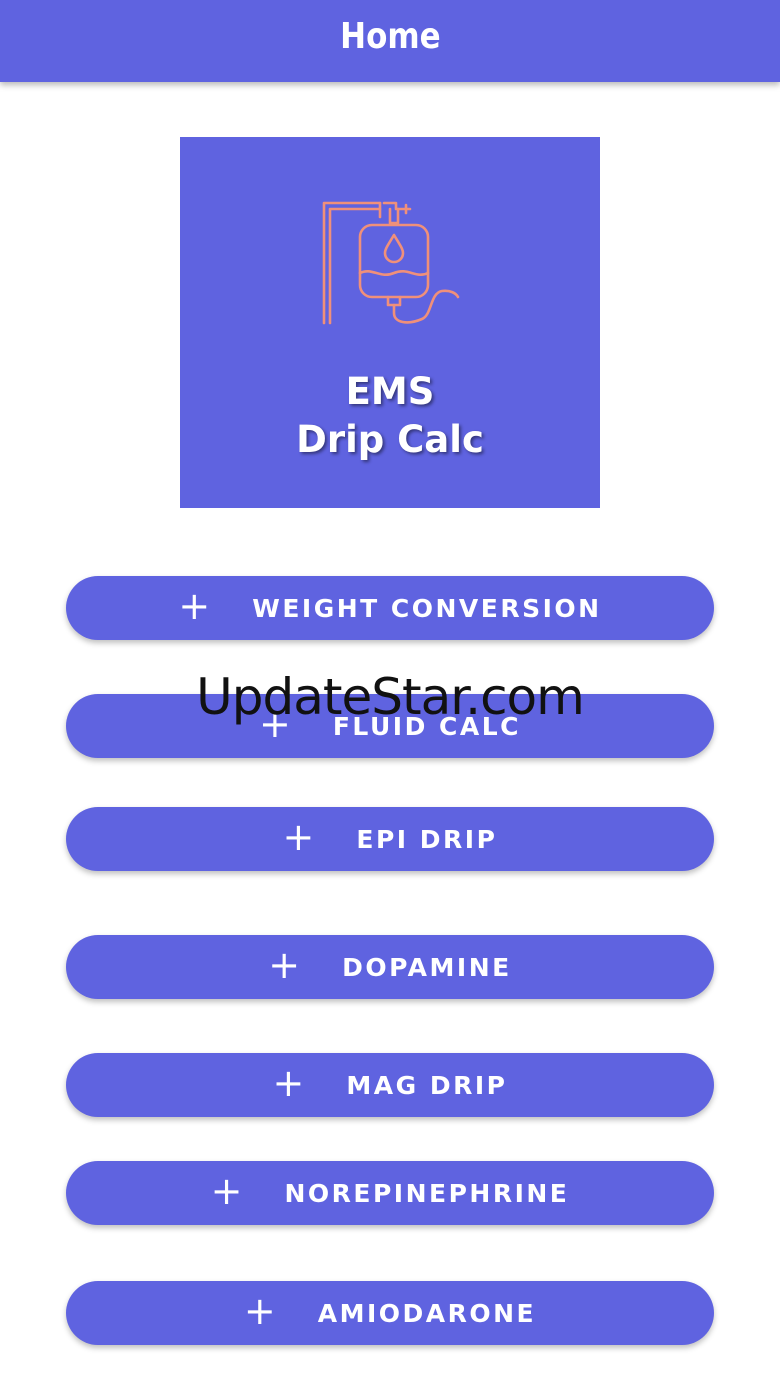 The width and height of the screenshot is (780, 1387). Describe the element at coordinates (426, 726) in the screenshot. I see `button-label: FLUID CALC` at that location.